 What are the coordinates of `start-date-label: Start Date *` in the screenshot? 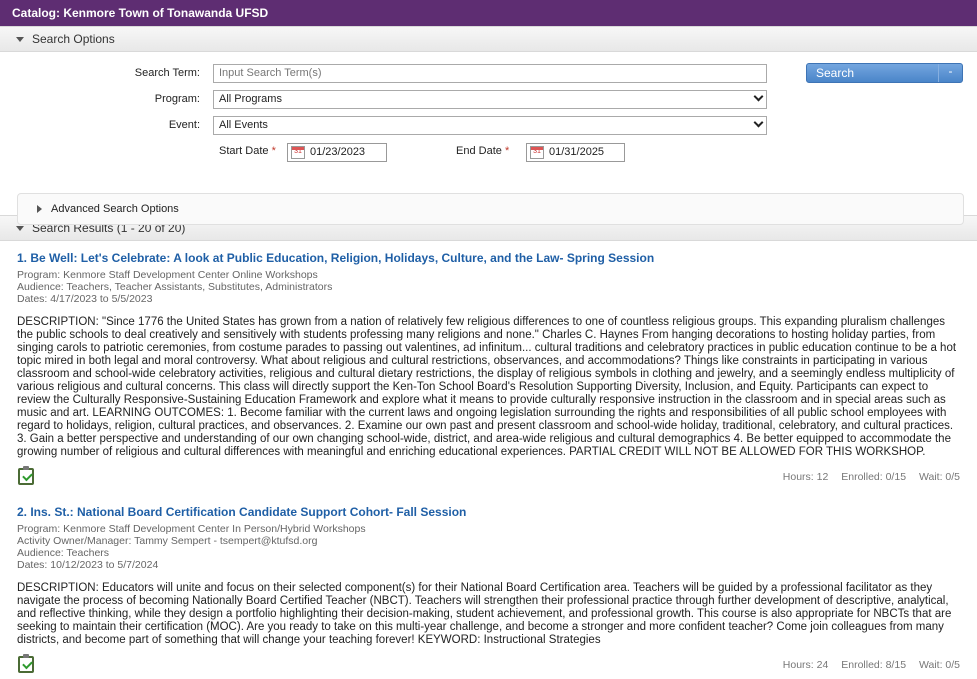 It's located at (247, 151).